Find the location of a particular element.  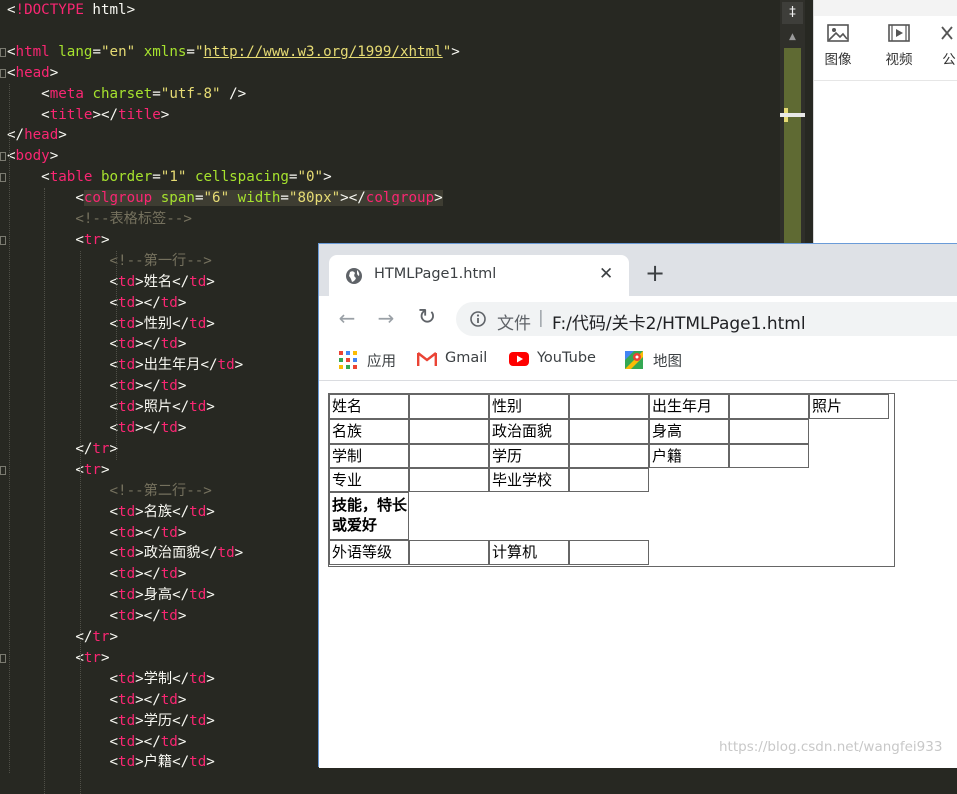

code-token: 户籍 is located at coordinates (158, 762).